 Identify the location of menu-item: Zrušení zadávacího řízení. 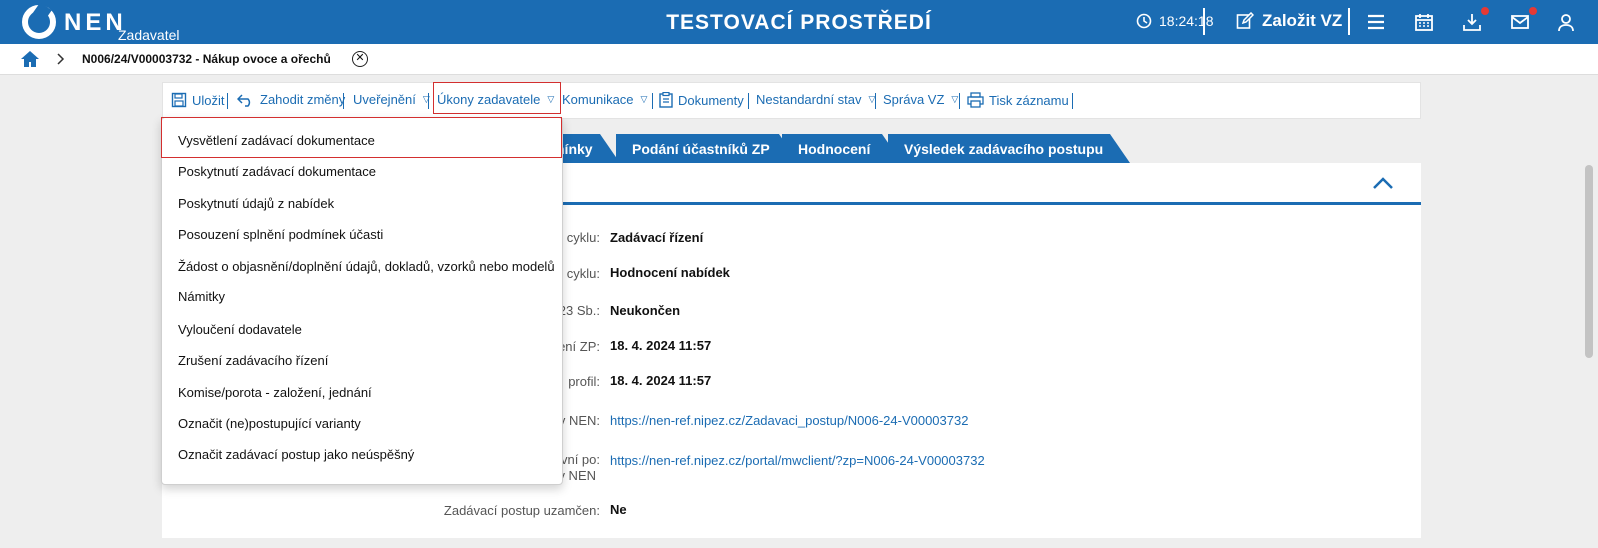
(253, 360).